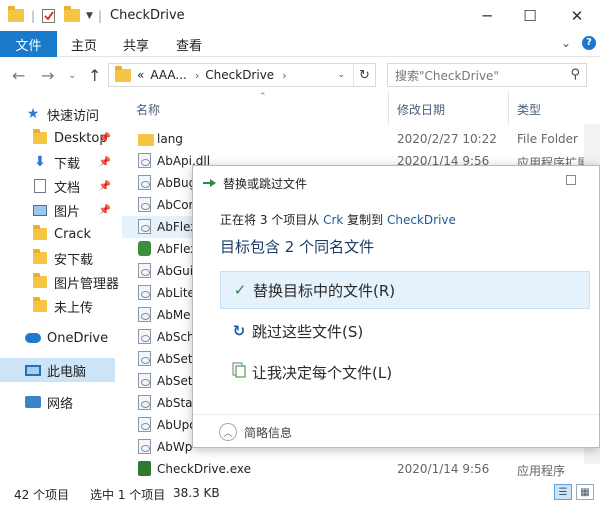  Describe the element at coordinates (74, 308) in the screenshot. I see `nav-label: 未上传` at that location.